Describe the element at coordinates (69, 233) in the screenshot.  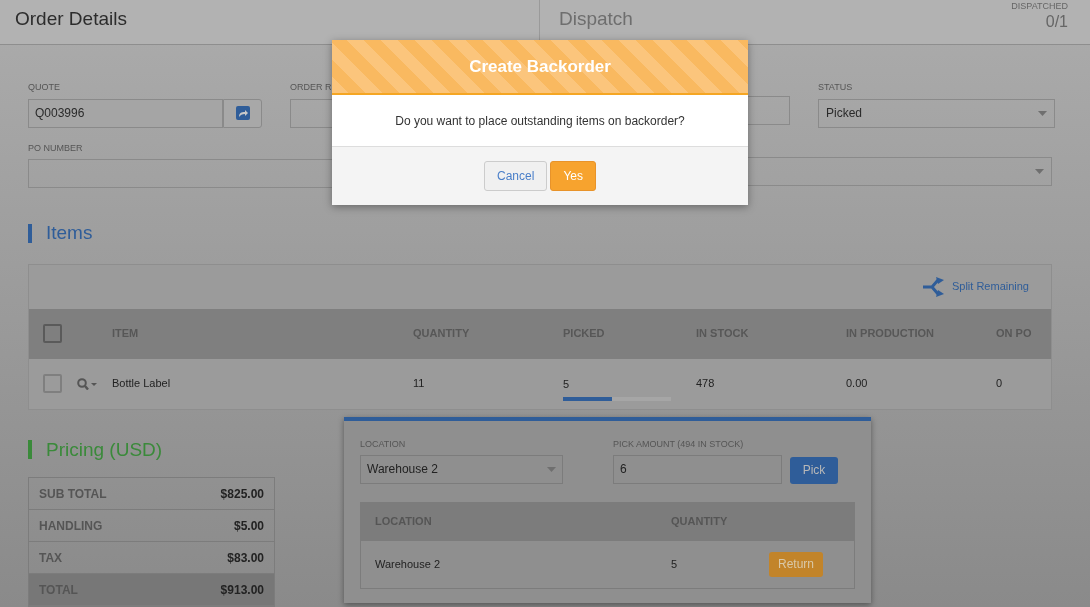
I see `items-heading: Items` at that location.